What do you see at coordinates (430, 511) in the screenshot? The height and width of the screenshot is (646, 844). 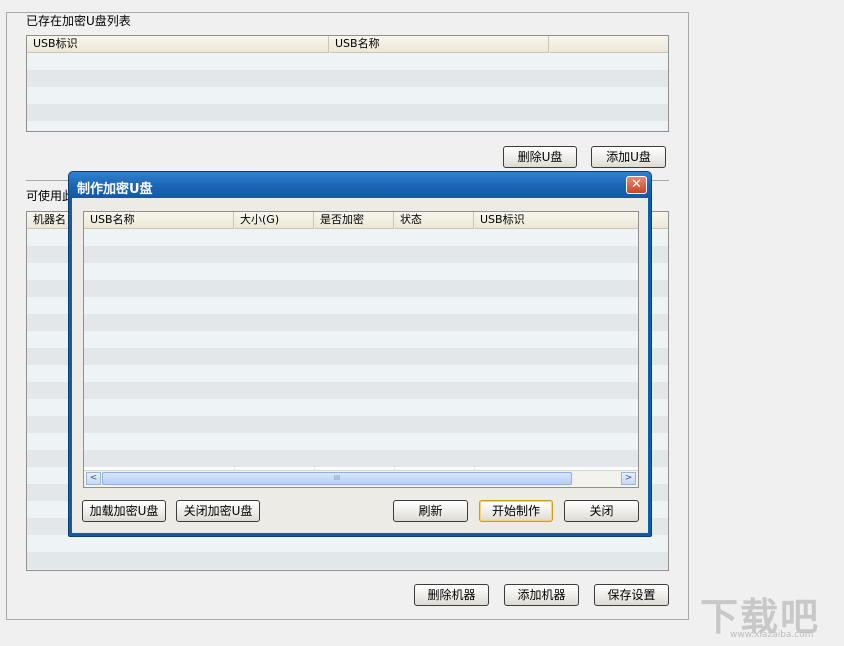 I see `refresh-button: 刷新` at bounding box center [430, 511].